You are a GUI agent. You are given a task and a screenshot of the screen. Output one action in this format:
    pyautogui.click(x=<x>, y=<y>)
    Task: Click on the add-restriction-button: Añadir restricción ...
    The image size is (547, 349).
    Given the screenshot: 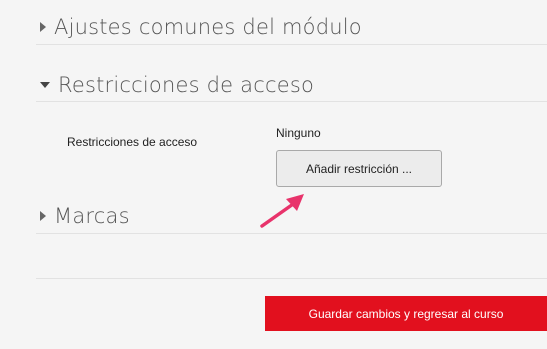 What is the action you would take?
    pyautogui.click(x=359, y=168)
    